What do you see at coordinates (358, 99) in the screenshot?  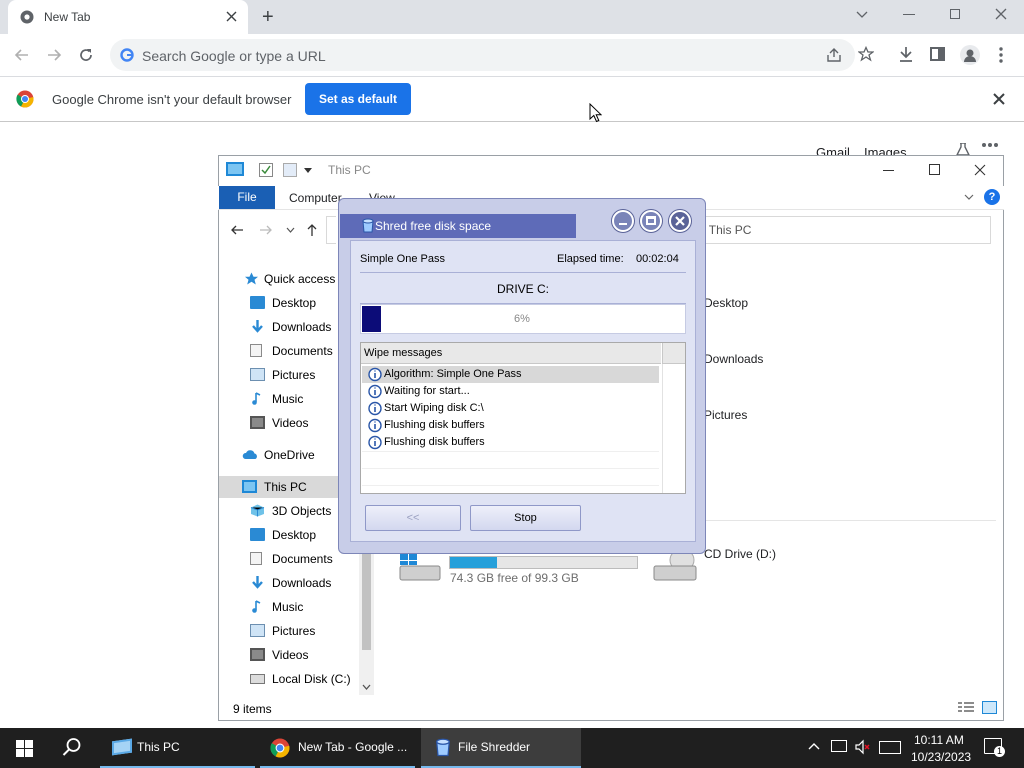 I see `set-as-default-button: Set as default` at bounding box center [358, 99].